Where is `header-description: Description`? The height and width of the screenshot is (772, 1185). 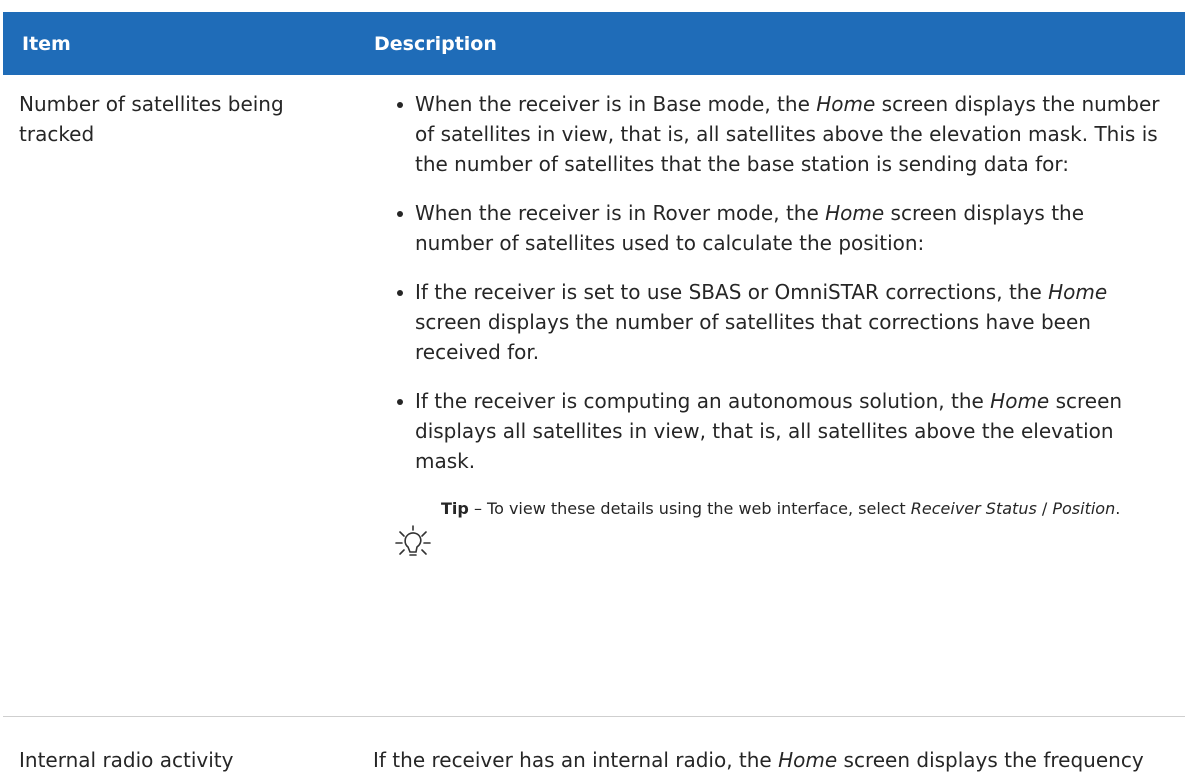 header-description: Description is located at coordinates (435, 44).